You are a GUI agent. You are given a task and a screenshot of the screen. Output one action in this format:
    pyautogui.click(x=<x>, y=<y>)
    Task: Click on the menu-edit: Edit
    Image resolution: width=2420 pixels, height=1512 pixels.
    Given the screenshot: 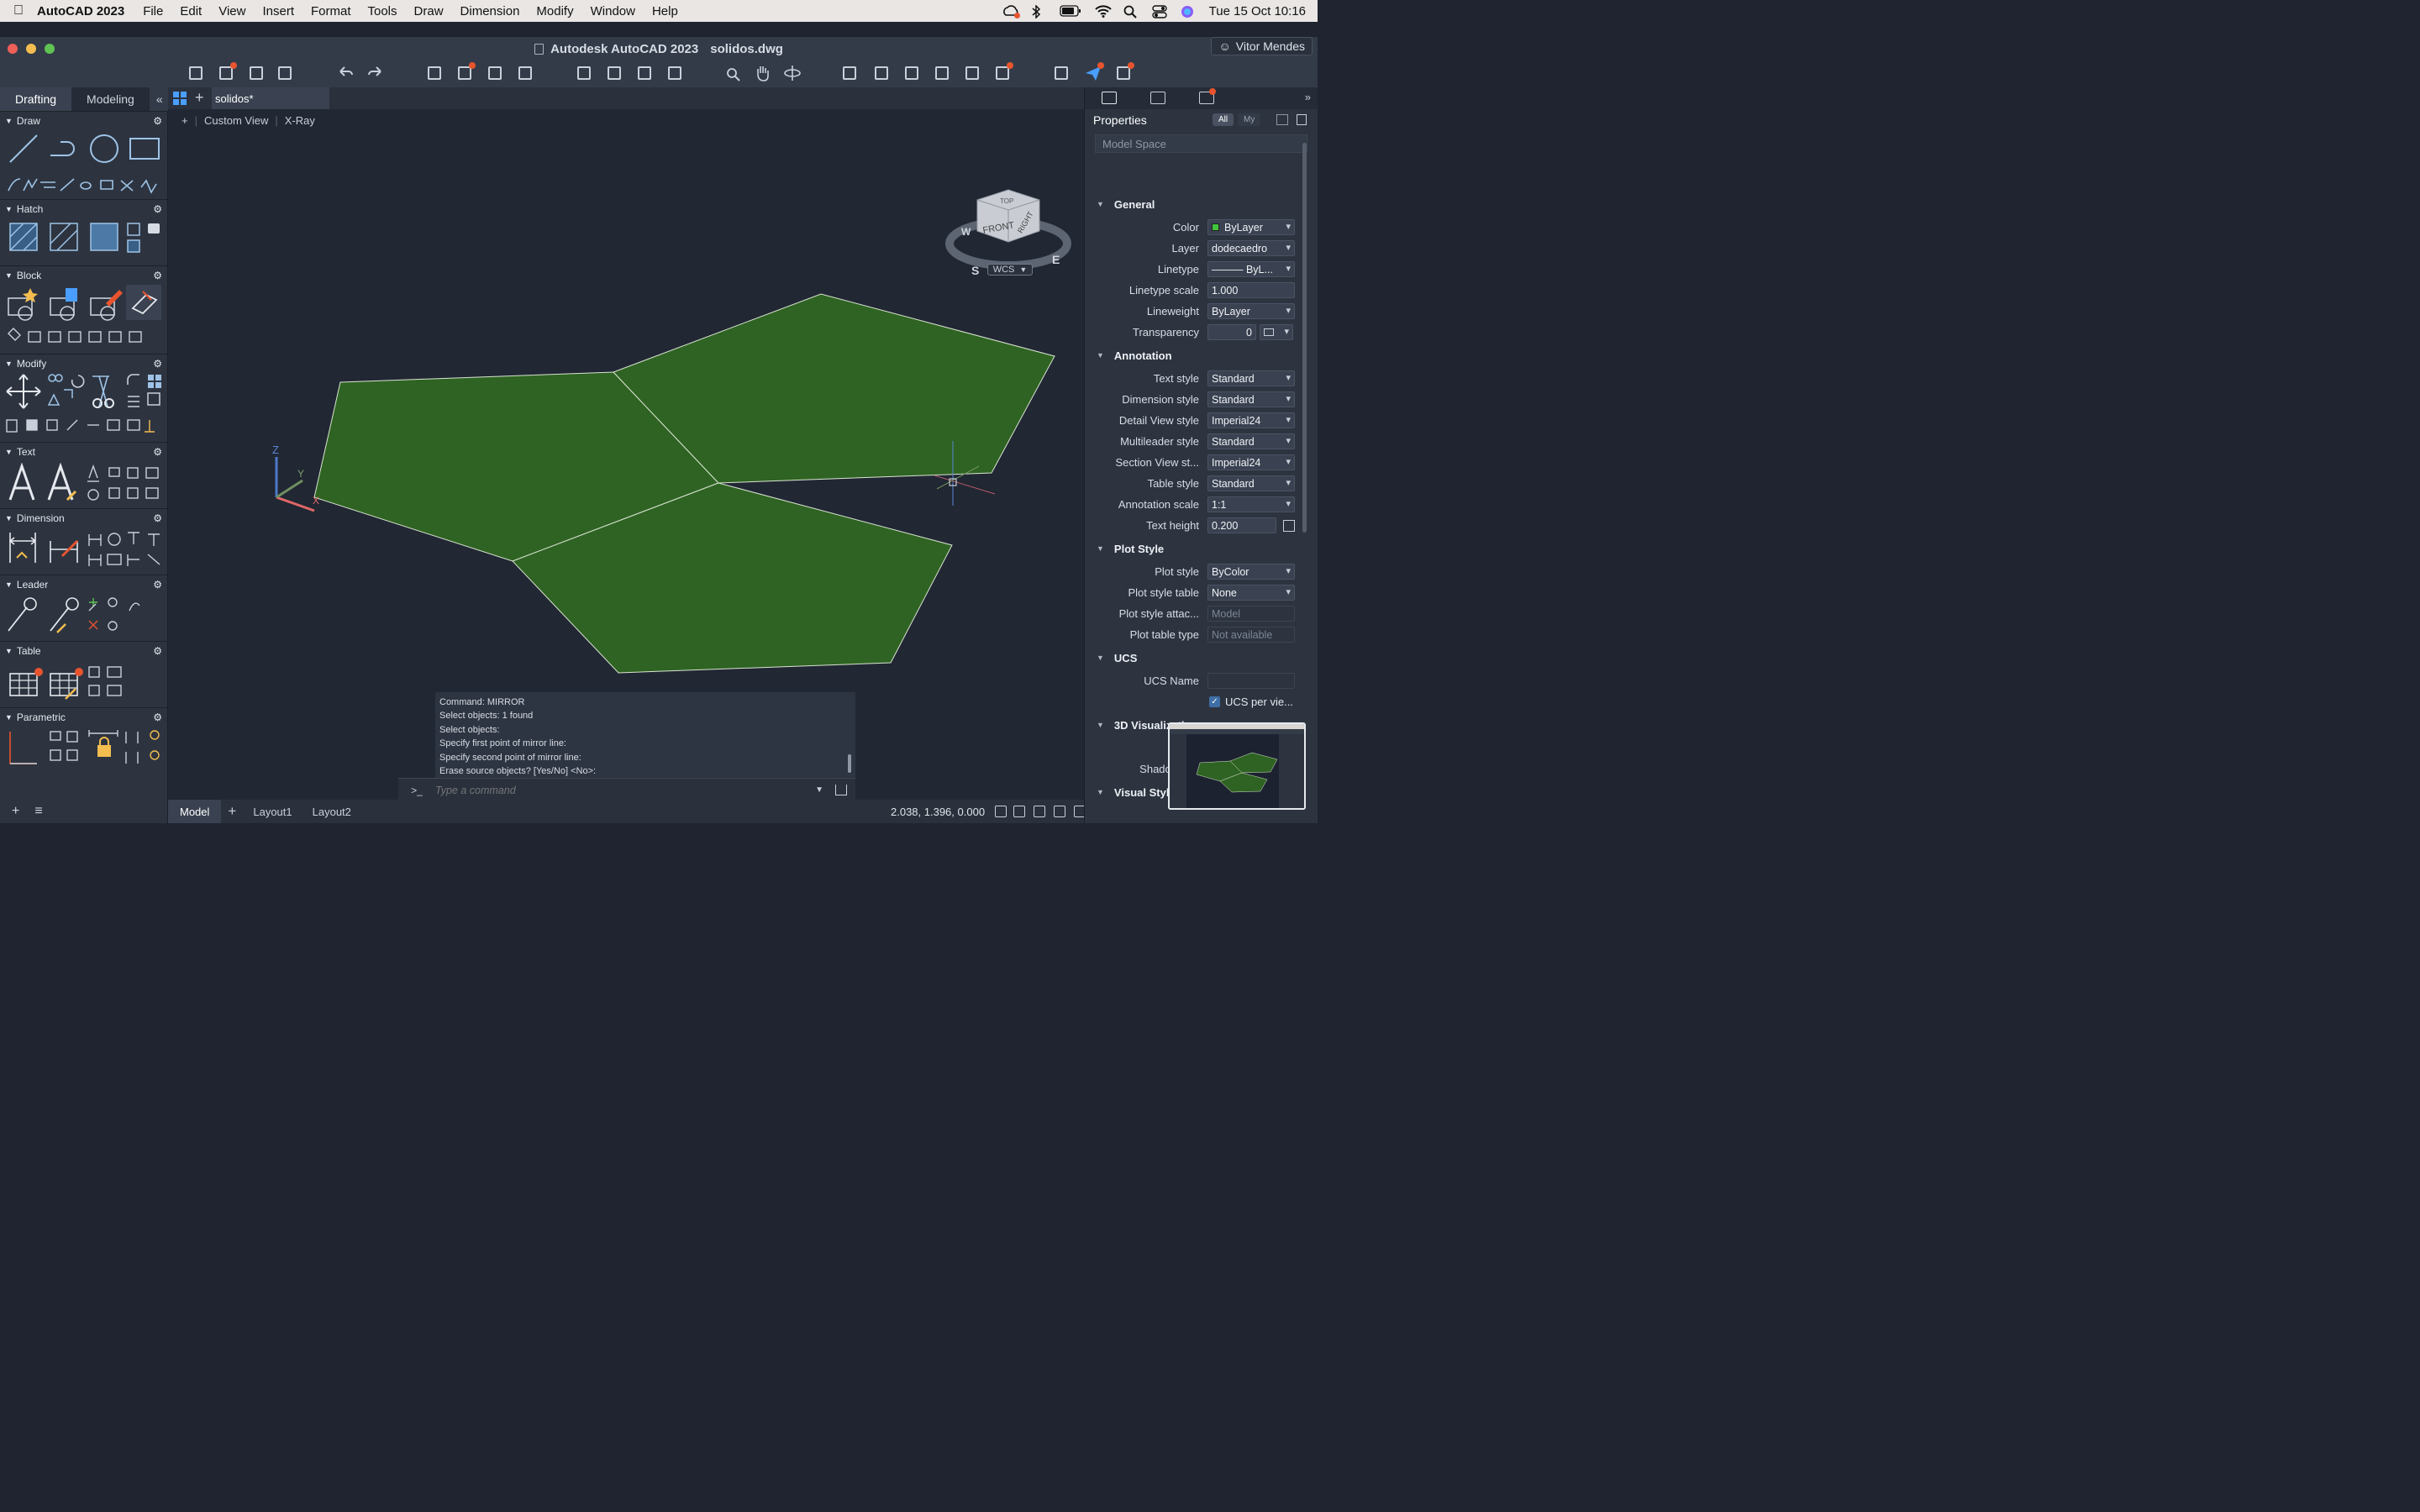 What is the action you would take?
    pyautogui.click(x=191, y=11)
    